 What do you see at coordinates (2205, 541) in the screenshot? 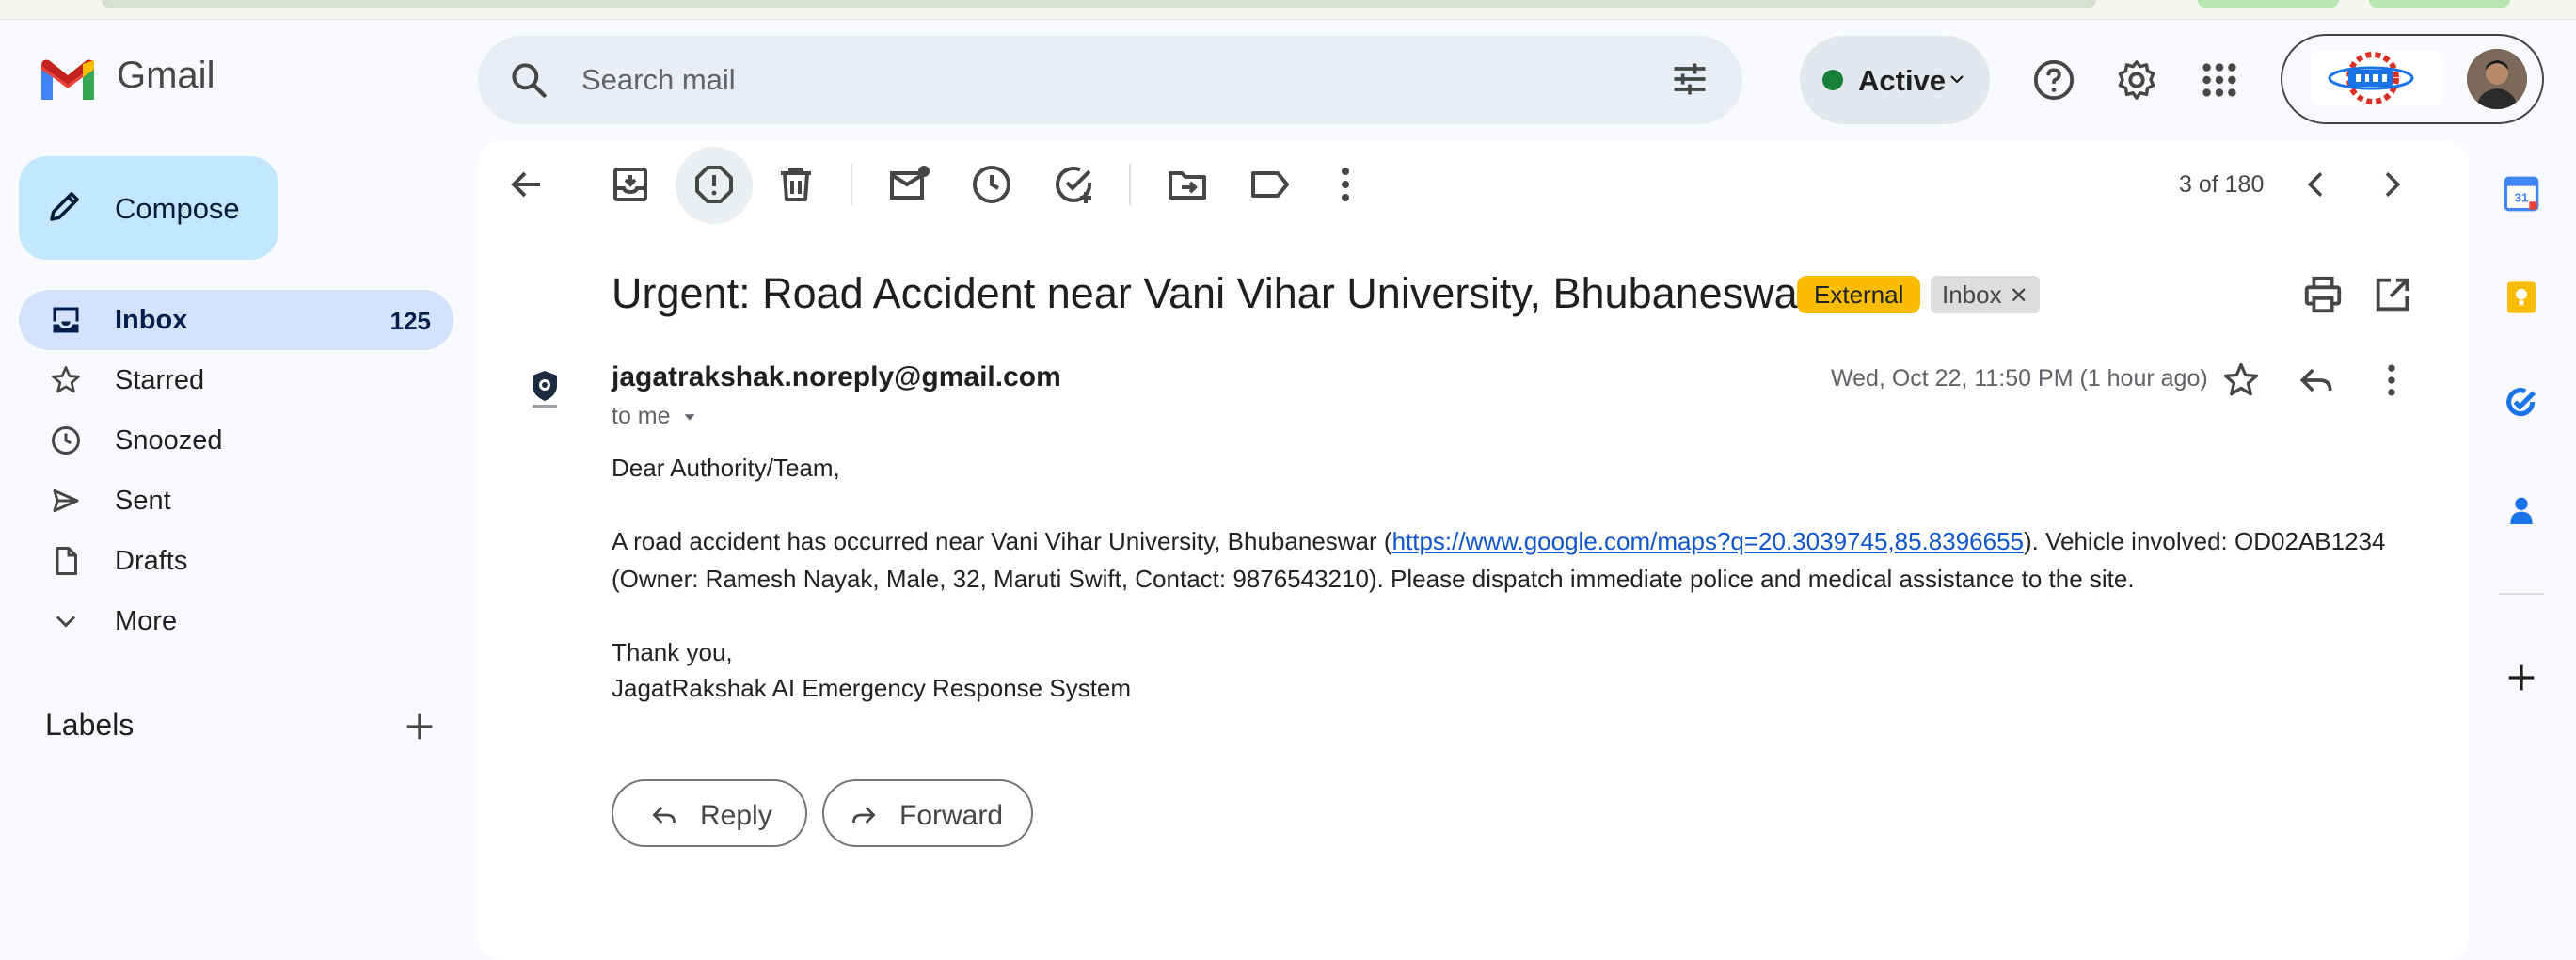
I see `body-text-segment: ). Vehicle involved: OD02AB1234` at bounding box center [2205, 541].